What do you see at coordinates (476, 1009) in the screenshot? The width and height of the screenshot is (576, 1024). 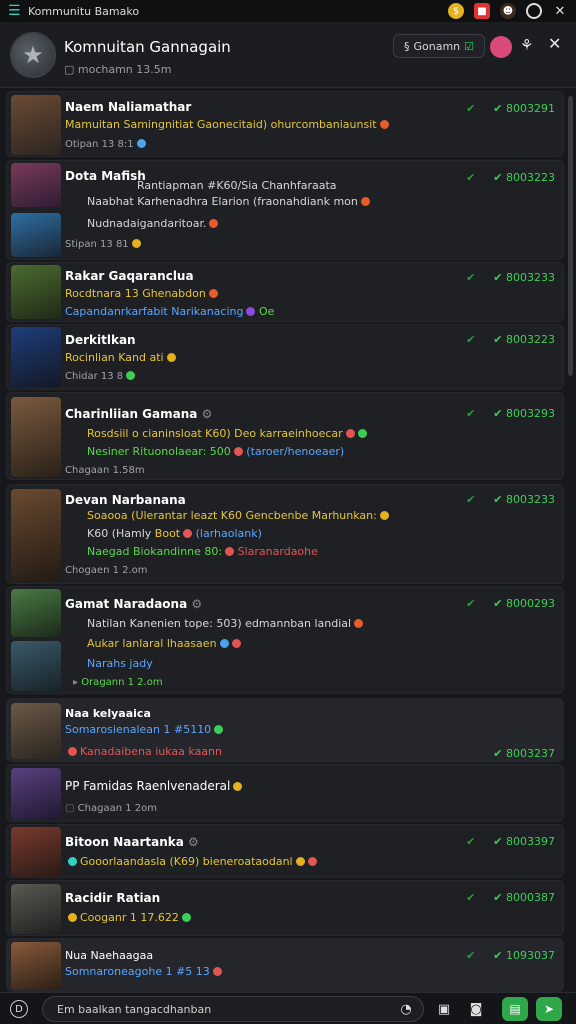 I see `sticker-icon: ◙` at bounding box center [476, 1009].